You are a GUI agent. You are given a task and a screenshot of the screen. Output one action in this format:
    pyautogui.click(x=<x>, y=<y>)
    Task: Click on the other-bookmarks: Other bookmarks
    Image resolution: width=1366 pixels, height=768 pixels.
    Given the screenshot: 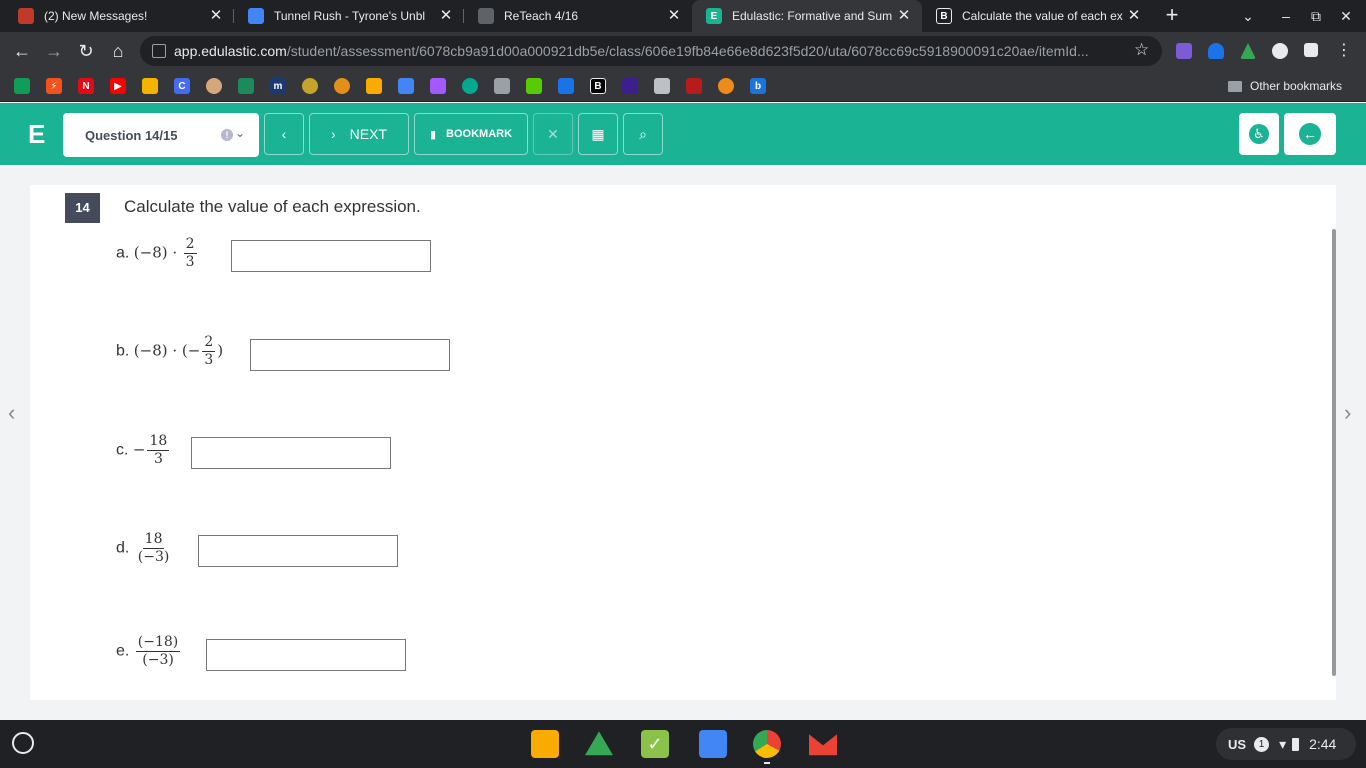 What is the action you would take?
    pyautogui.click(x=1285, y=86)
    